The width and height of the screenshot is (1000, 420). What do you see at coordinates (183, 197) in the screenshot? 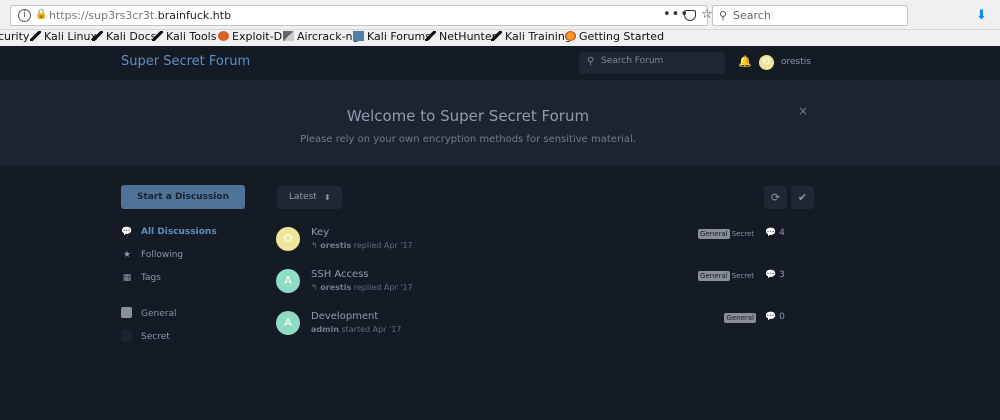
I see `start-discussion-button: Start a Discussion` at bounding box center [183, 197].